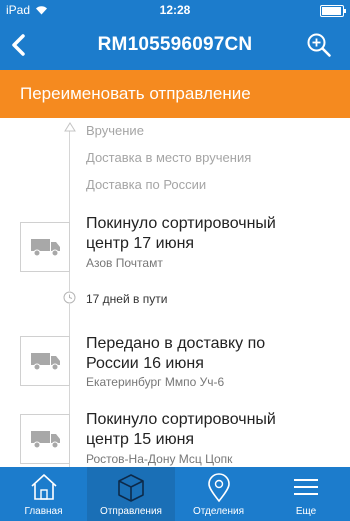 The image size is (350, 521). Describe the element at coordinates (124, 263) in the screenshot. I see `event-place: Азов Почтамт` at that location.